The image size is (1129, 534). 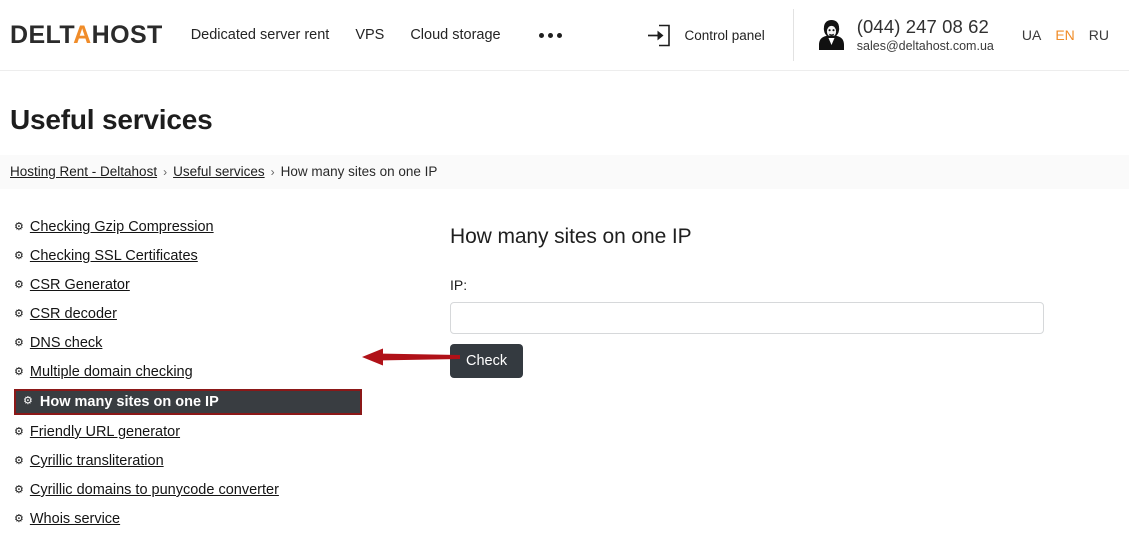 What do you see at coordinates (105, 432) in the screenshot?
I see `sidebar-item-label: Friendly URL generator` at bounding box center [105, 432].